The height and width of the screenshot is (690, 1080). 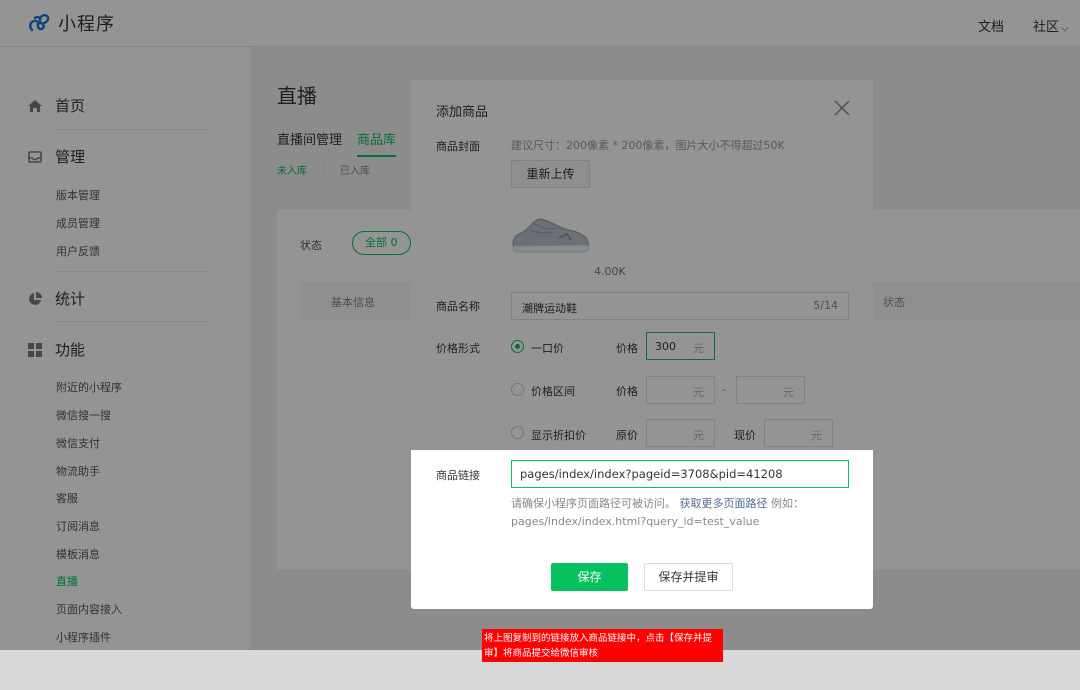 I want to click on product-link-value: pages/index/index?pageid=3708&pid=41208, so click(x=651, y=474).